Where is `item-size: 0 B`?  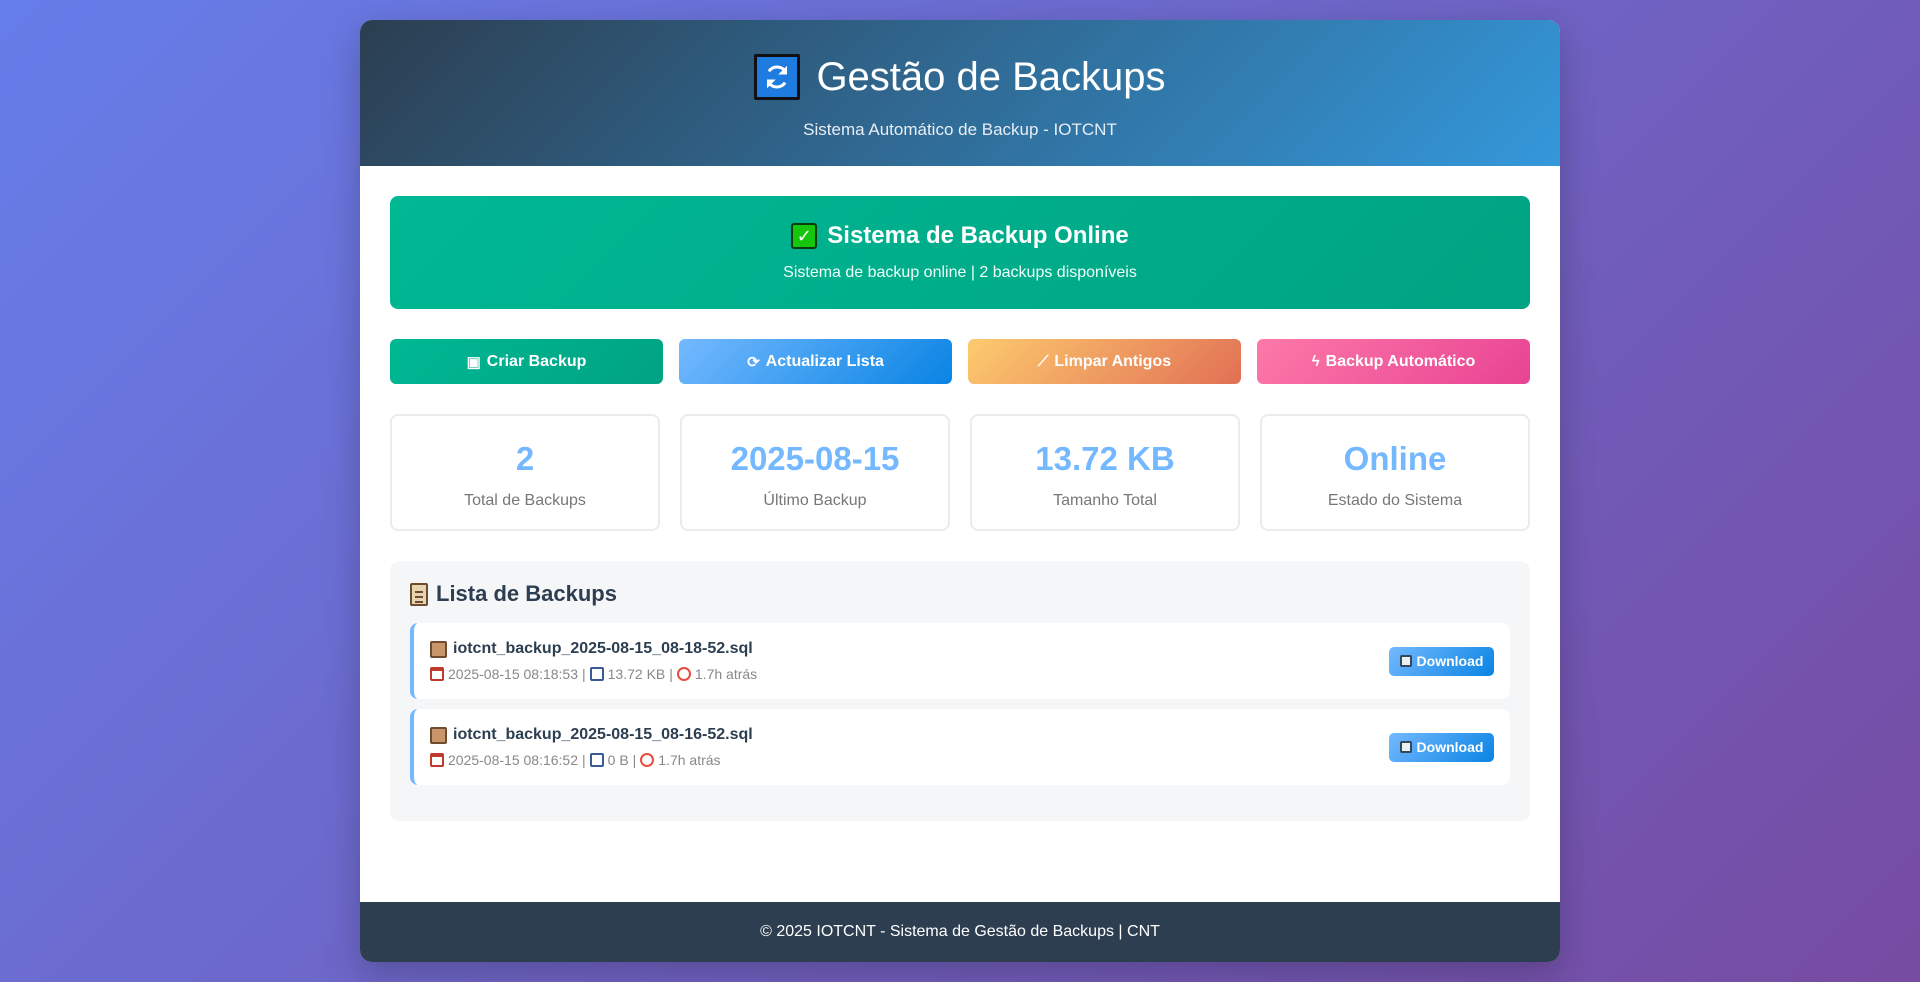
item-size: 0 B is located at coordinates (618, 760).